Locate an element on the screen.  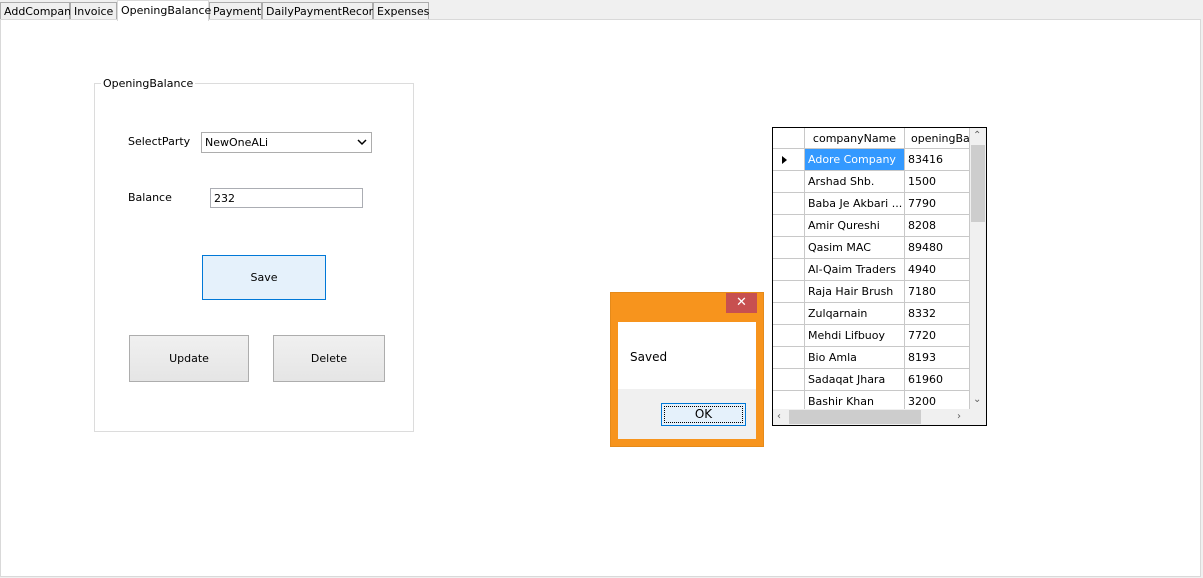
tab-payment: Payment is located at coordinates (235, 10).